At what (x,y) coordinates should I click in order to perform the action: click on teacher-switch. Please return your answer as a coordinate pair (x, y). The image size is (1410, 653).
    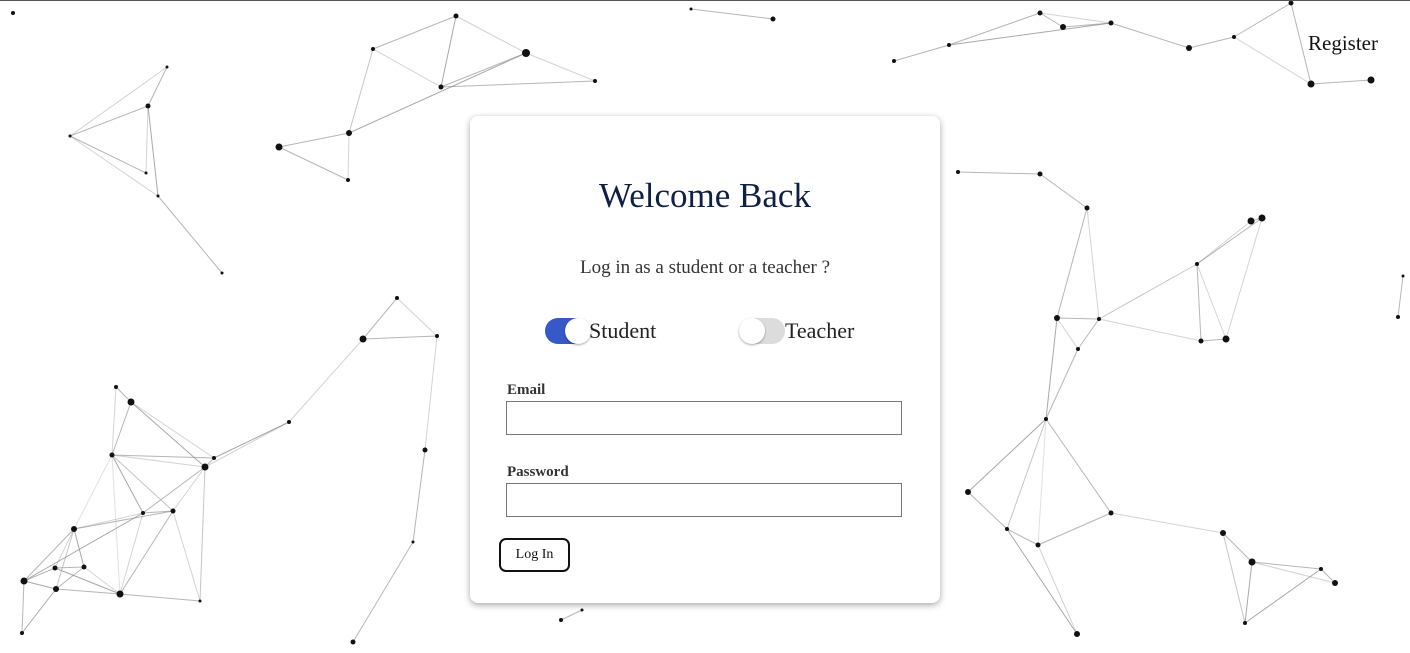
    Looking at the image, I should click on (762, 331).